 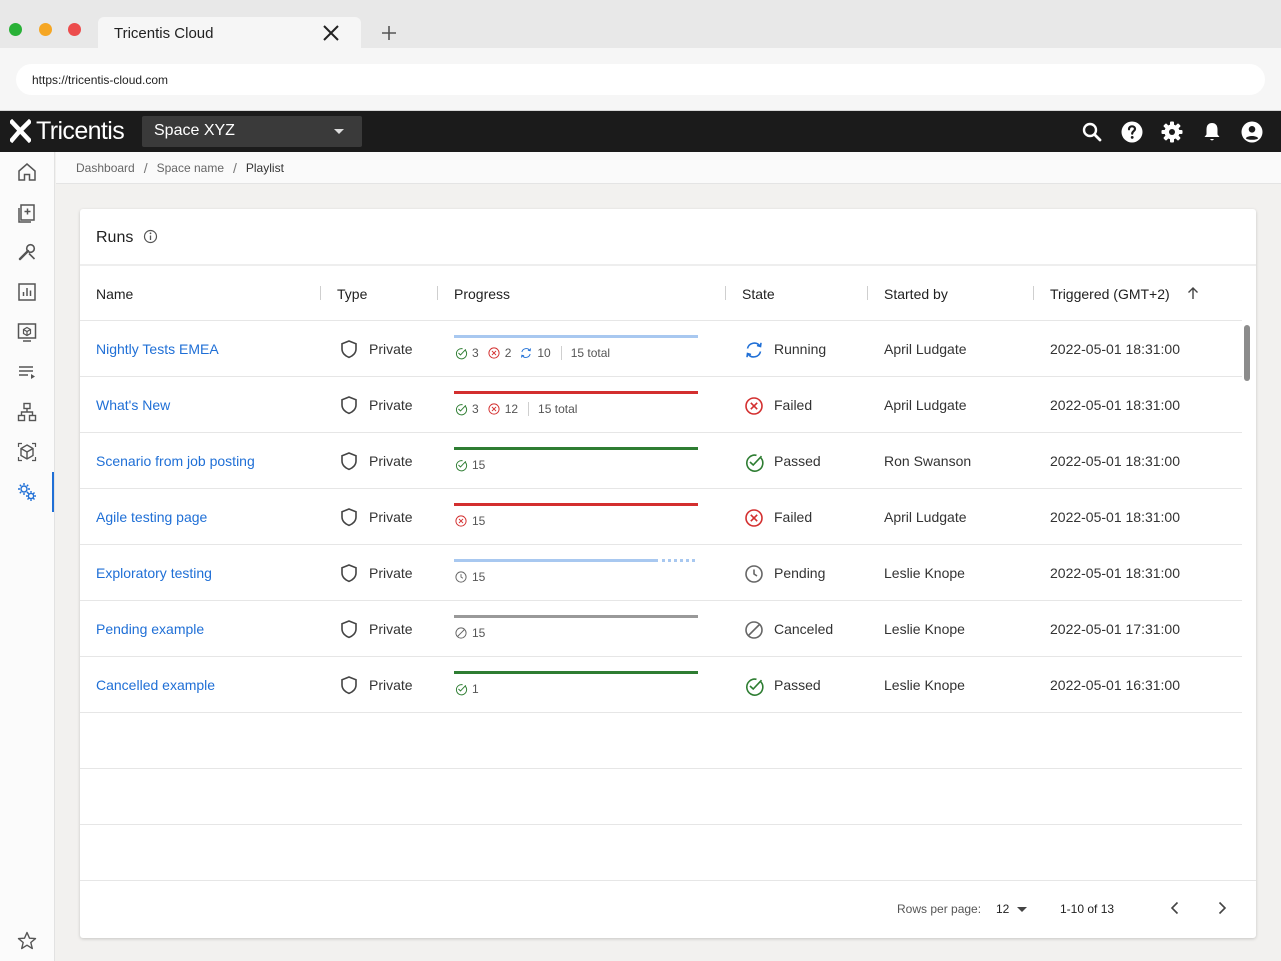 What do you see at coordinates (1212, 132) in the screenshot?
I see `notifications-icon` at bounding box center [1212, 132].